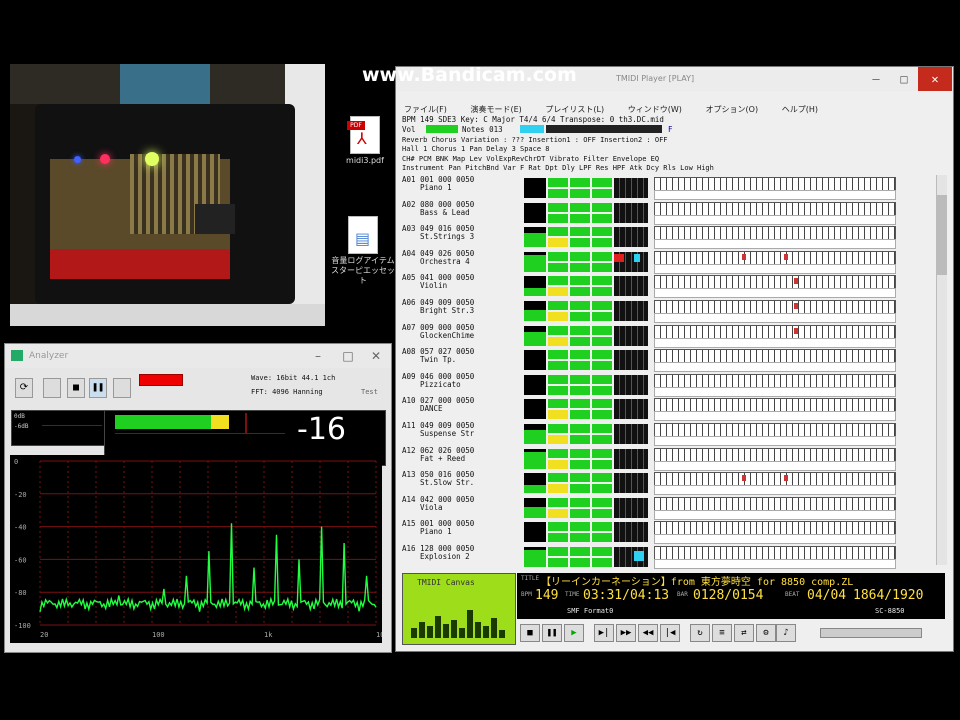 The image size is (960, 720). What do you see at coordinates (827, 595) in the screenshot?
I see `beat-value: 04/04` at bounding box center [827, 595].